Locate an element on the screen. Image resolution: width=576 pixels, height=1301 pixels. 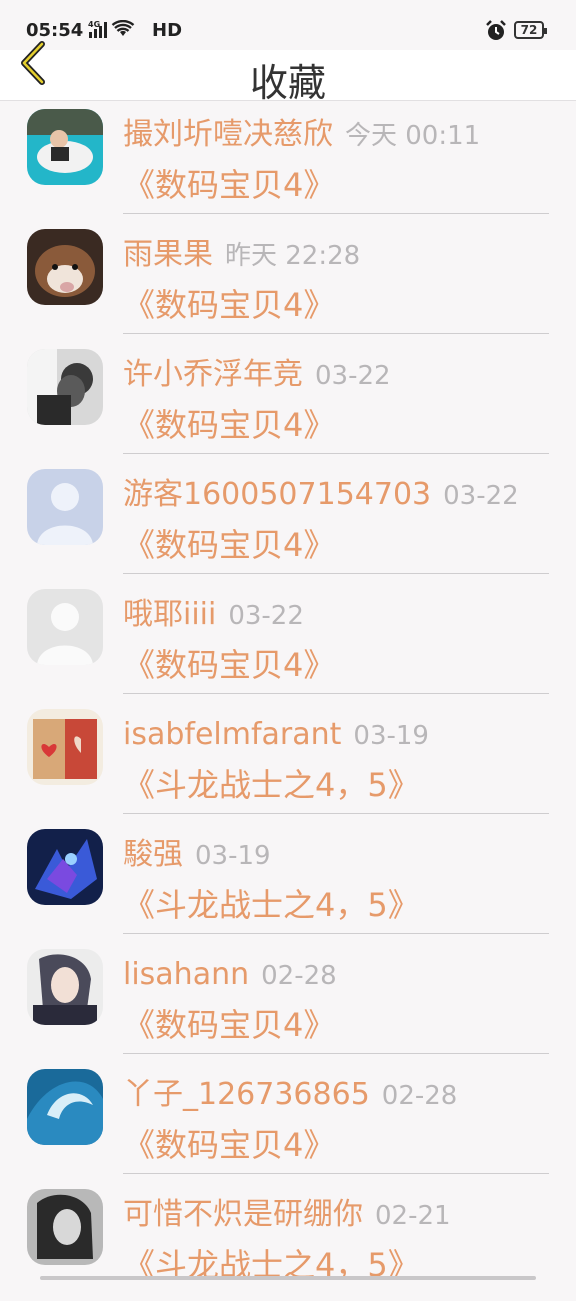
header: 收藏 is located at coordinates (288, 73).